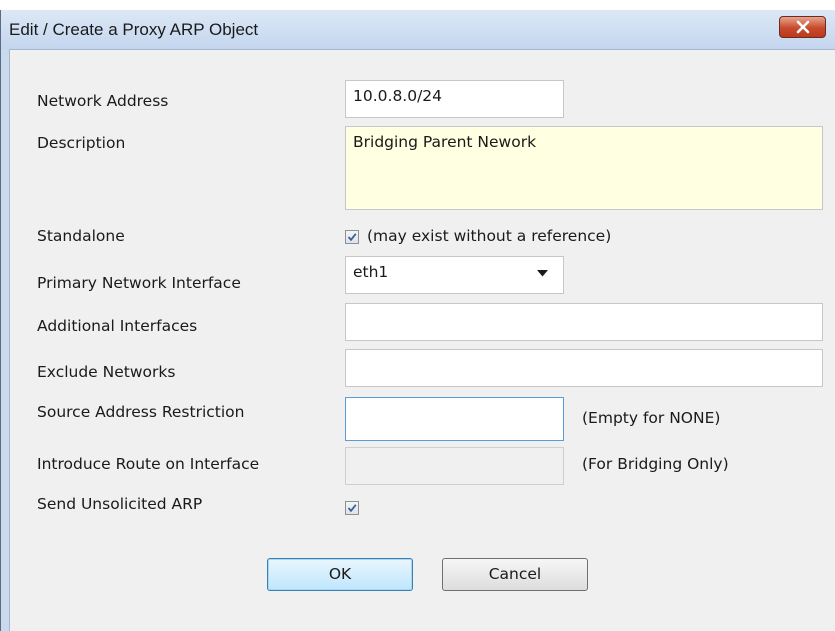 The width and height of the screenshot is (835, 631). What do you see at coordinates (651, 418) in the screenshot?
I see `source-restriction-note: (Empty for NONE)` at bounding box center [651, 418].